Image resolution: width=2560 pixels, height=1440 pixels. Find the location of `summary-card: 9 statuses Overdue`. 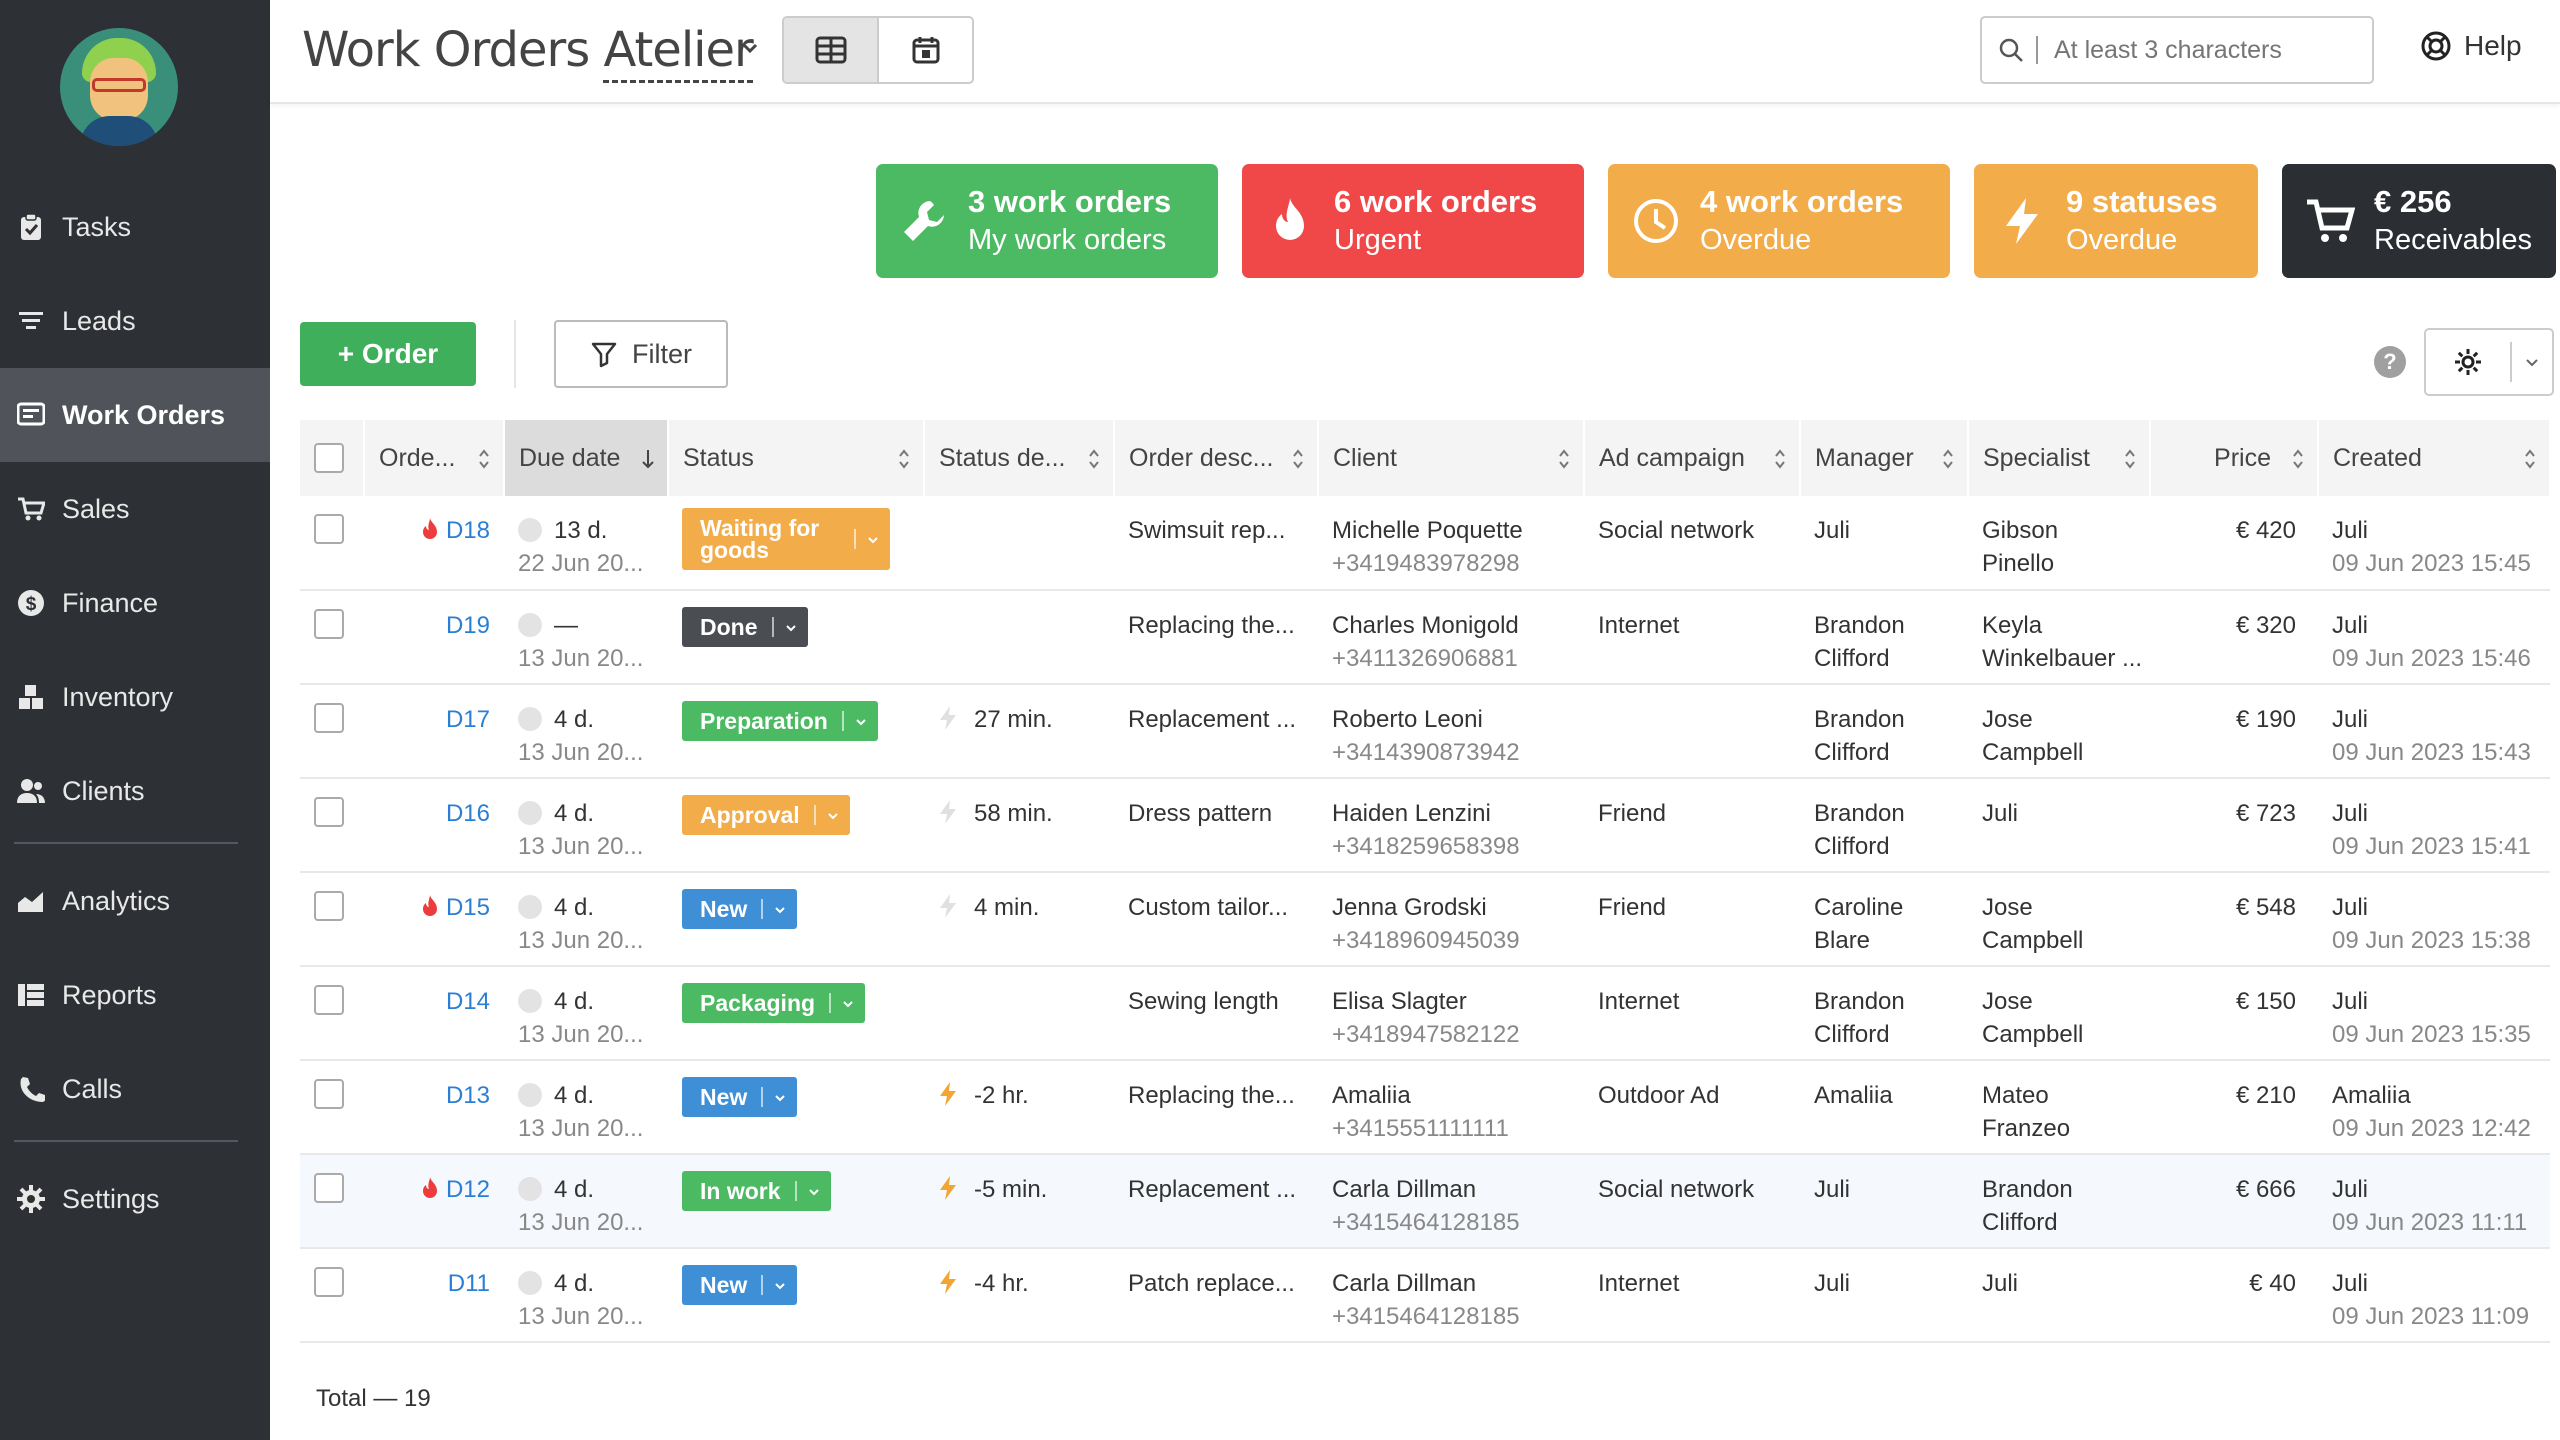

summary-card: 9 statuses Overdue is located at coordinates (2116, 221).